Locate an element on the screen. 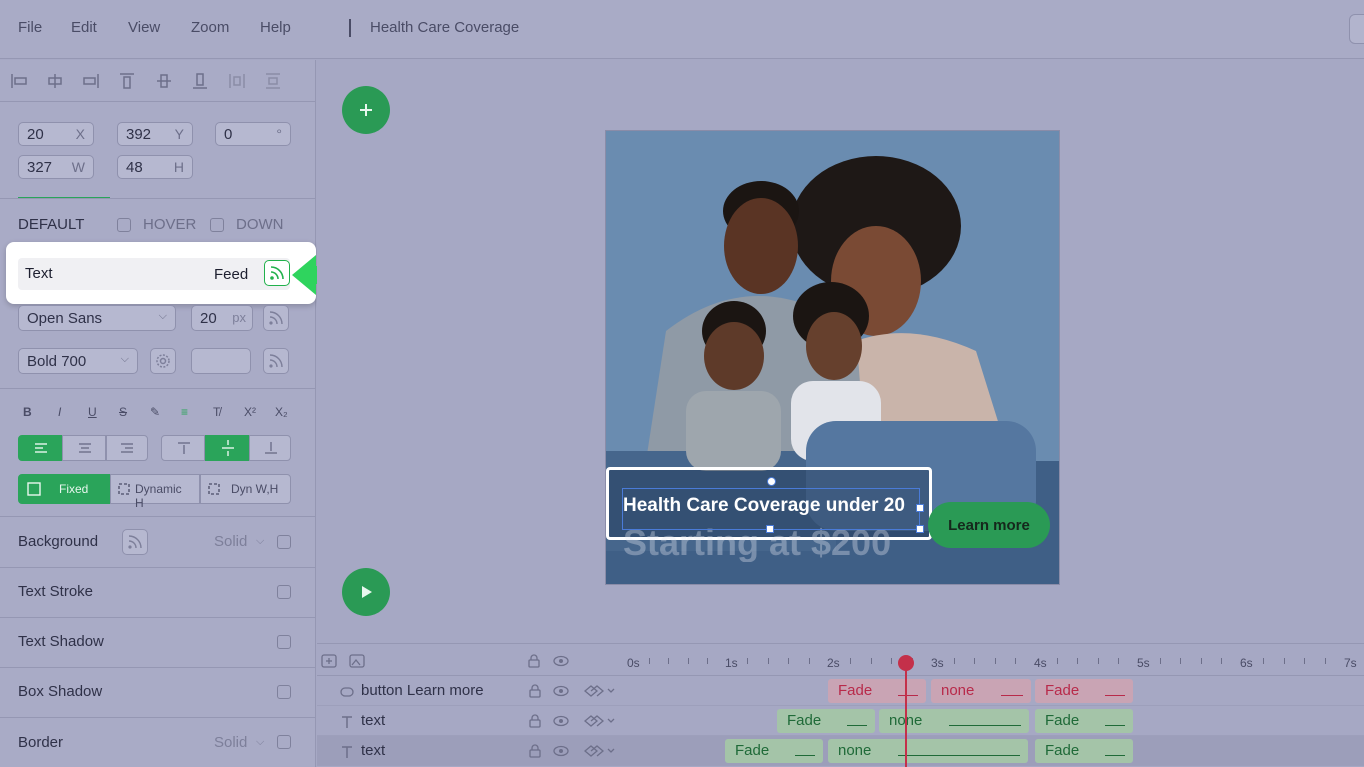 The height and width of the screenshot is (767, 1364). font-size-feed-button is located at coordinates (276, 318).